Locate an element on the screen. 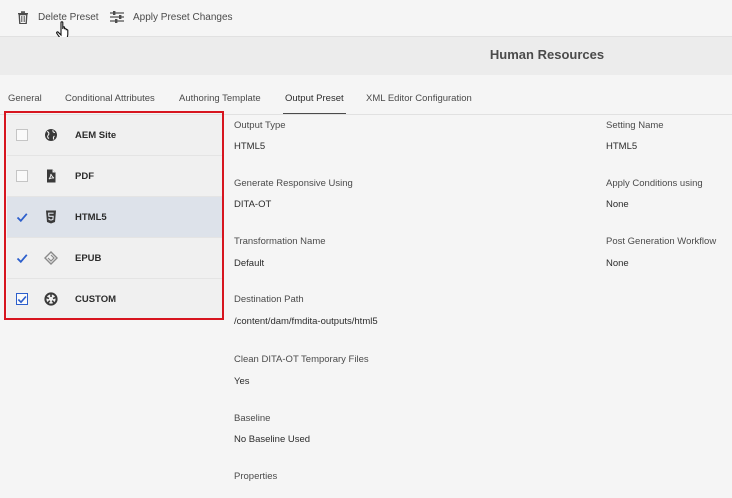 The width and height of the screenshot is (732, 498). apply-preset-changes-label: Apply Preset Changes is located at coordinates (183, 17).